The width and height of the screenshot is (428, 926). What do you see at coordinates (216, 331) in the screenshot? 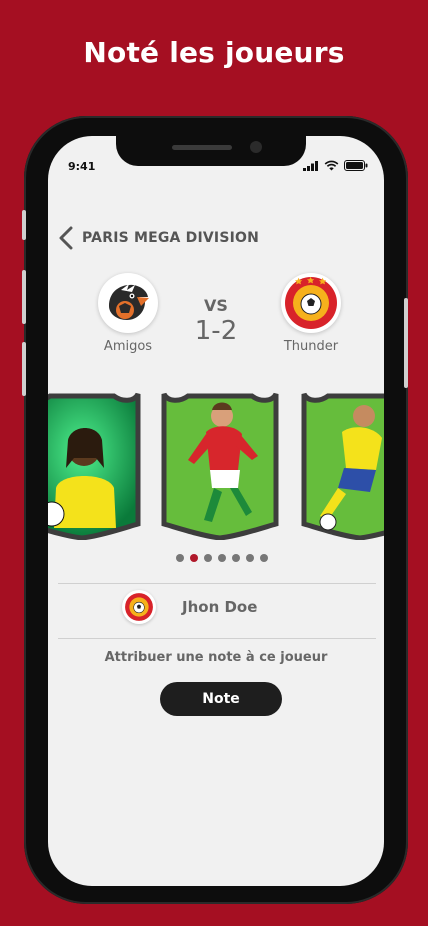
I see `match-score: 1-2` at bounding box center [216, 331].